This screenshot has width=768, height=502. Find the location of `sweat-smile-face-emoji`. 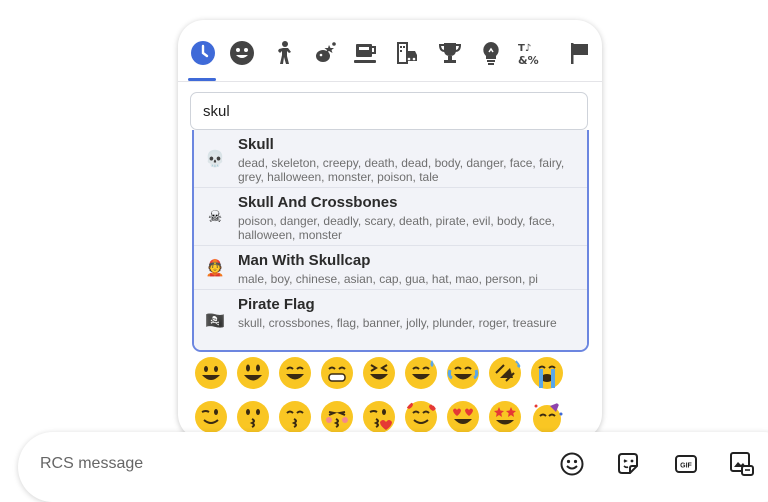

sweat-smile-face-emoji is located at coordinates (421, 373).